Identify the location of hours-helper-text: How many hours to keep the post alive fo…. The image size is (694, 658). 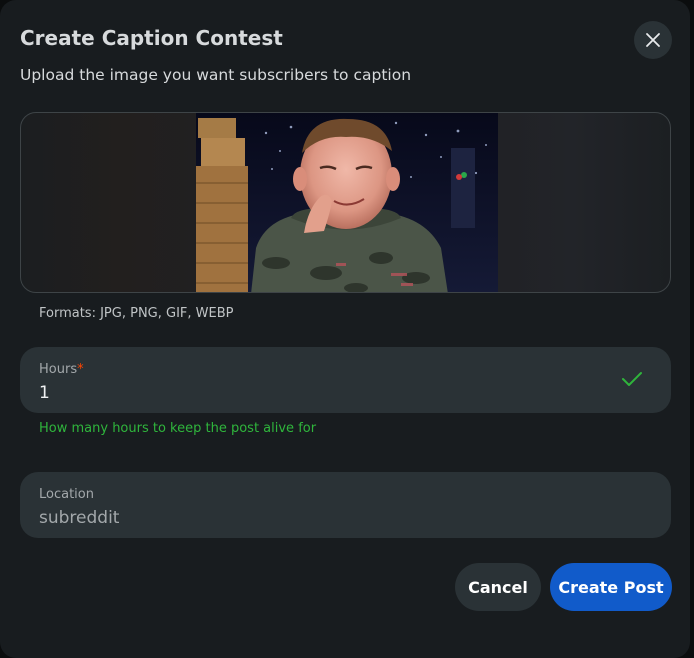
(178, 428).